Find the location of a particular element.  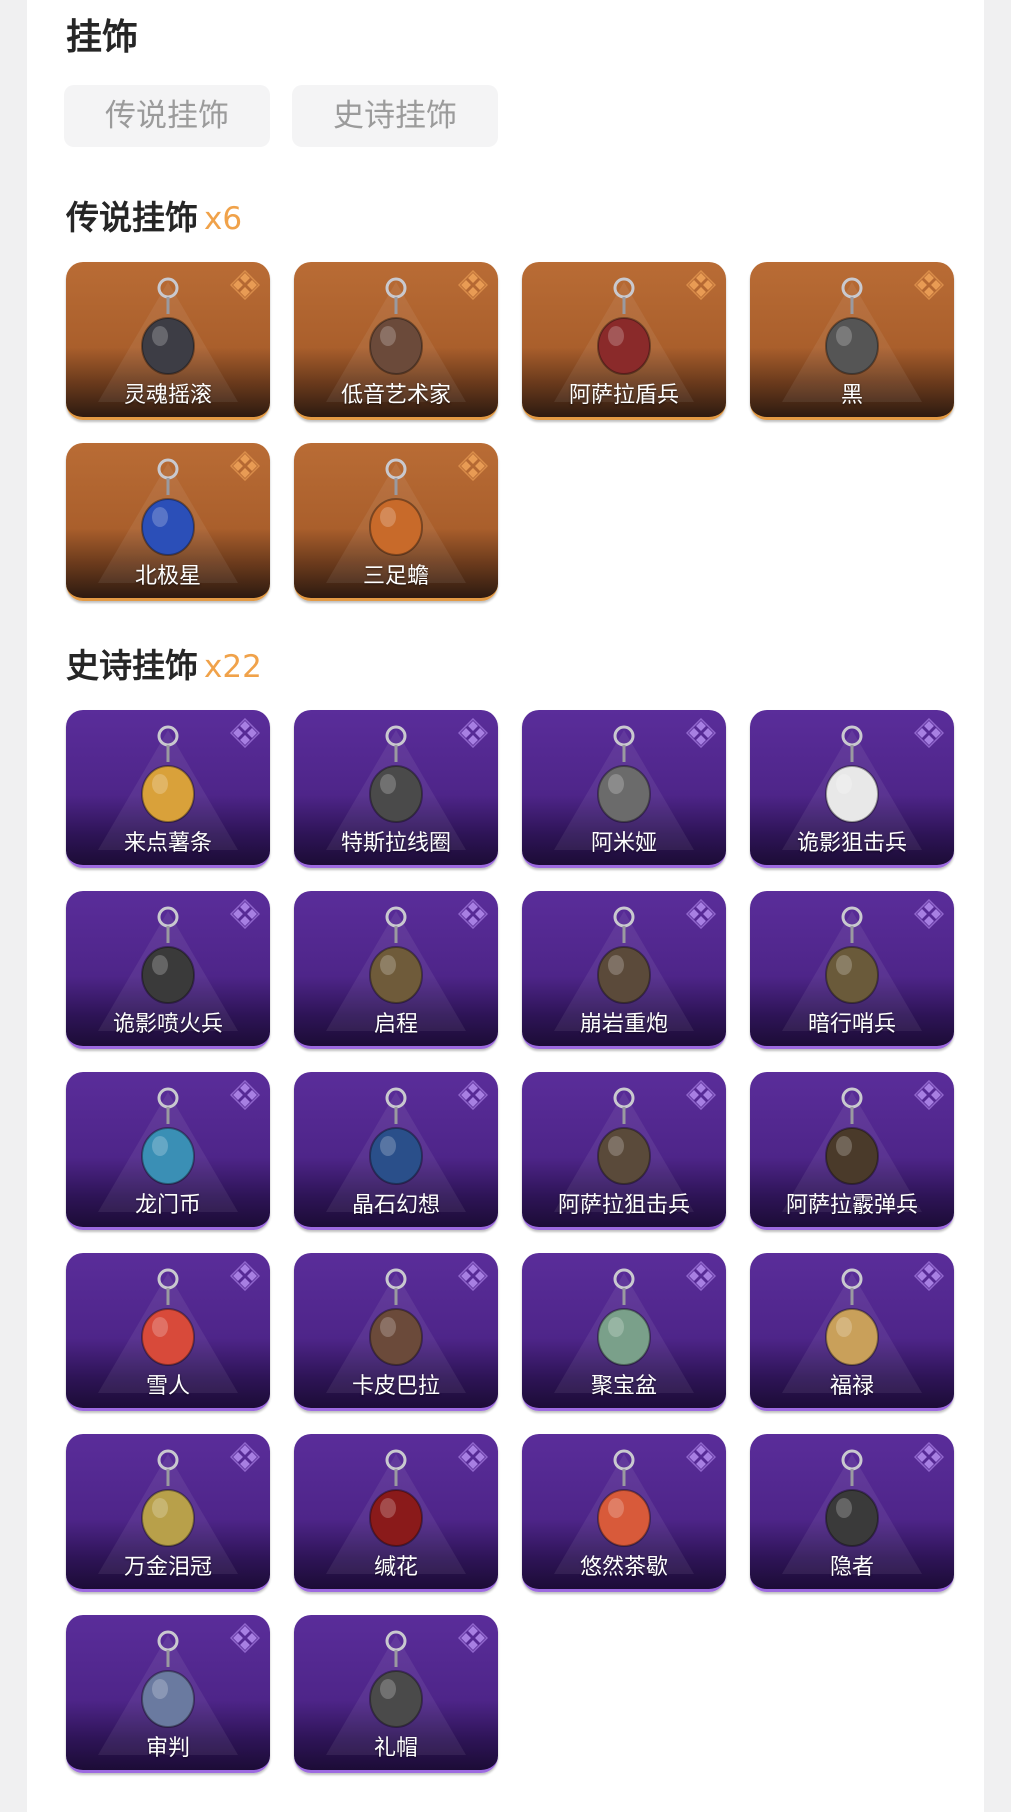

item-name: 低音艺术家 is located at coordinates (395, 395).